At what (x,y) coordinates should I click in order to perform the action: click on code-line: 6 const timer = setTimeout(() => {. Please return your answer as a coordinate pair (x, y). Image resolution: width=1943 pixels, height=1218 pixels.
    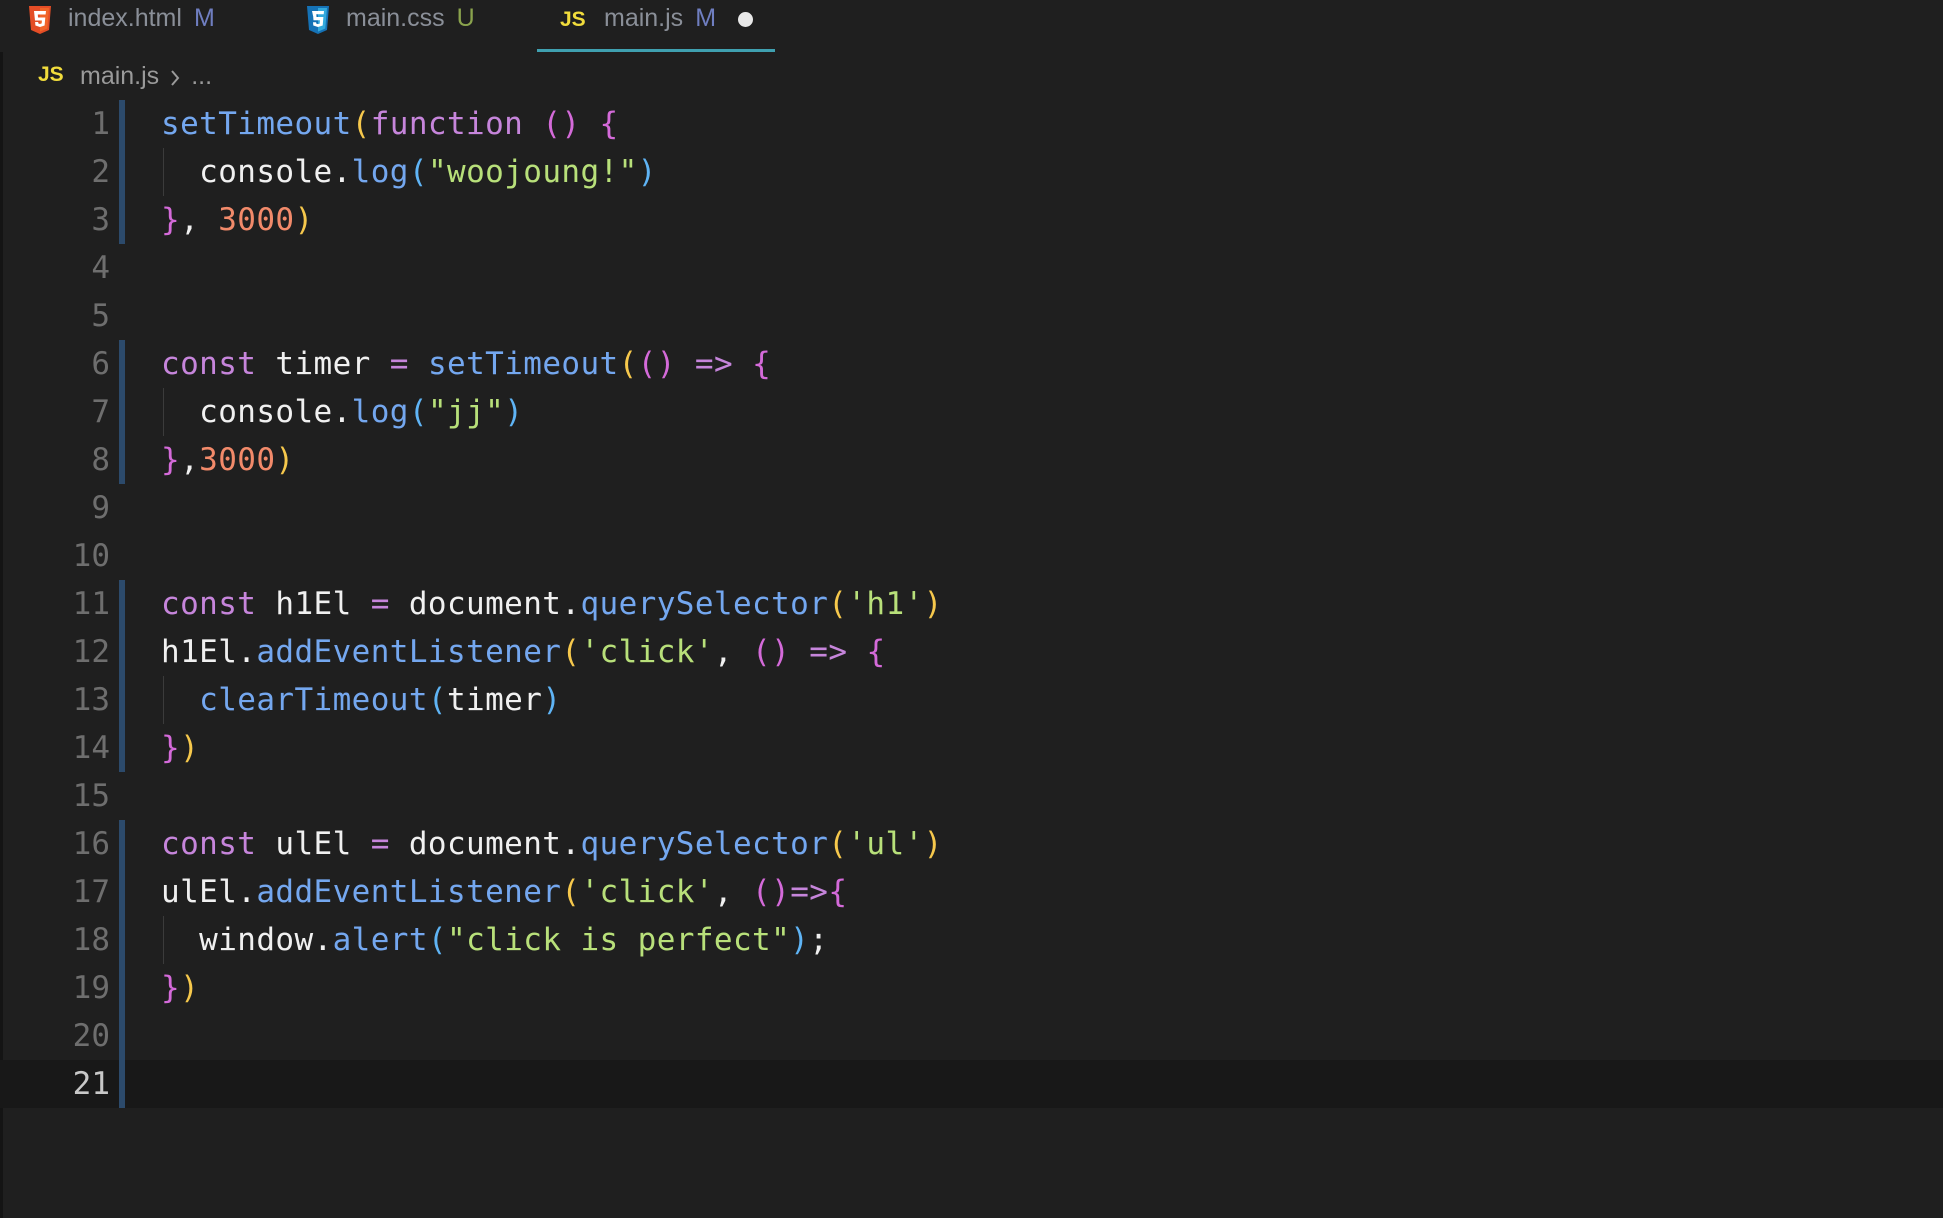
    Looking at the image, I should click on (971, 364).